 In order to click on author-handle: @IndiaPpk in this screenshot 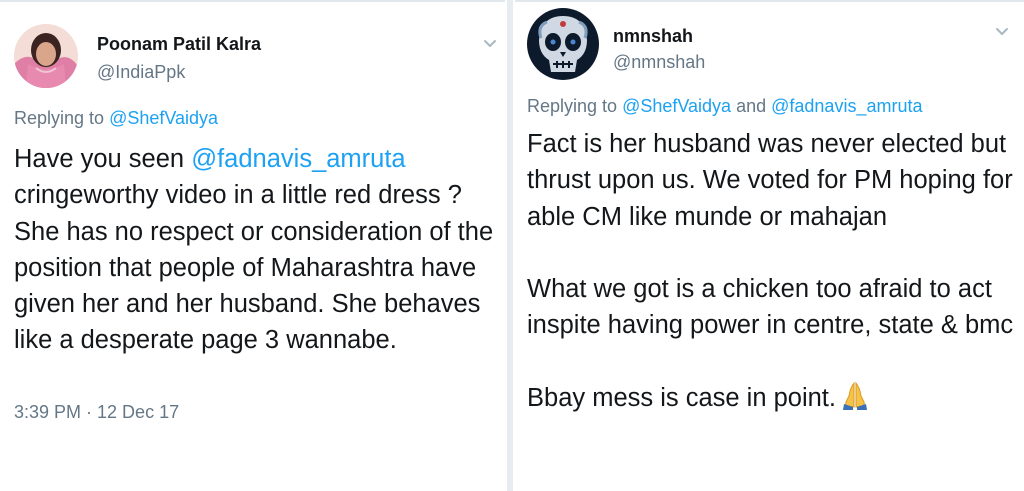, I will do `click(141, 72)`.